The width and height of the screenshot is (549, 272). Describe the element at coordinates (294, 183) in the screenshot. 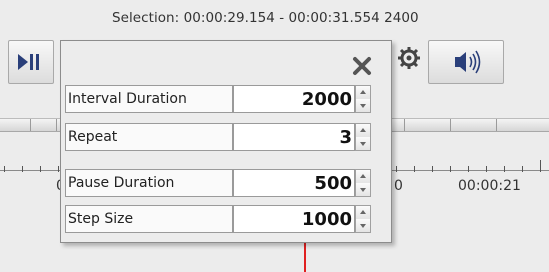

I see `pause-duration-input` at that location.